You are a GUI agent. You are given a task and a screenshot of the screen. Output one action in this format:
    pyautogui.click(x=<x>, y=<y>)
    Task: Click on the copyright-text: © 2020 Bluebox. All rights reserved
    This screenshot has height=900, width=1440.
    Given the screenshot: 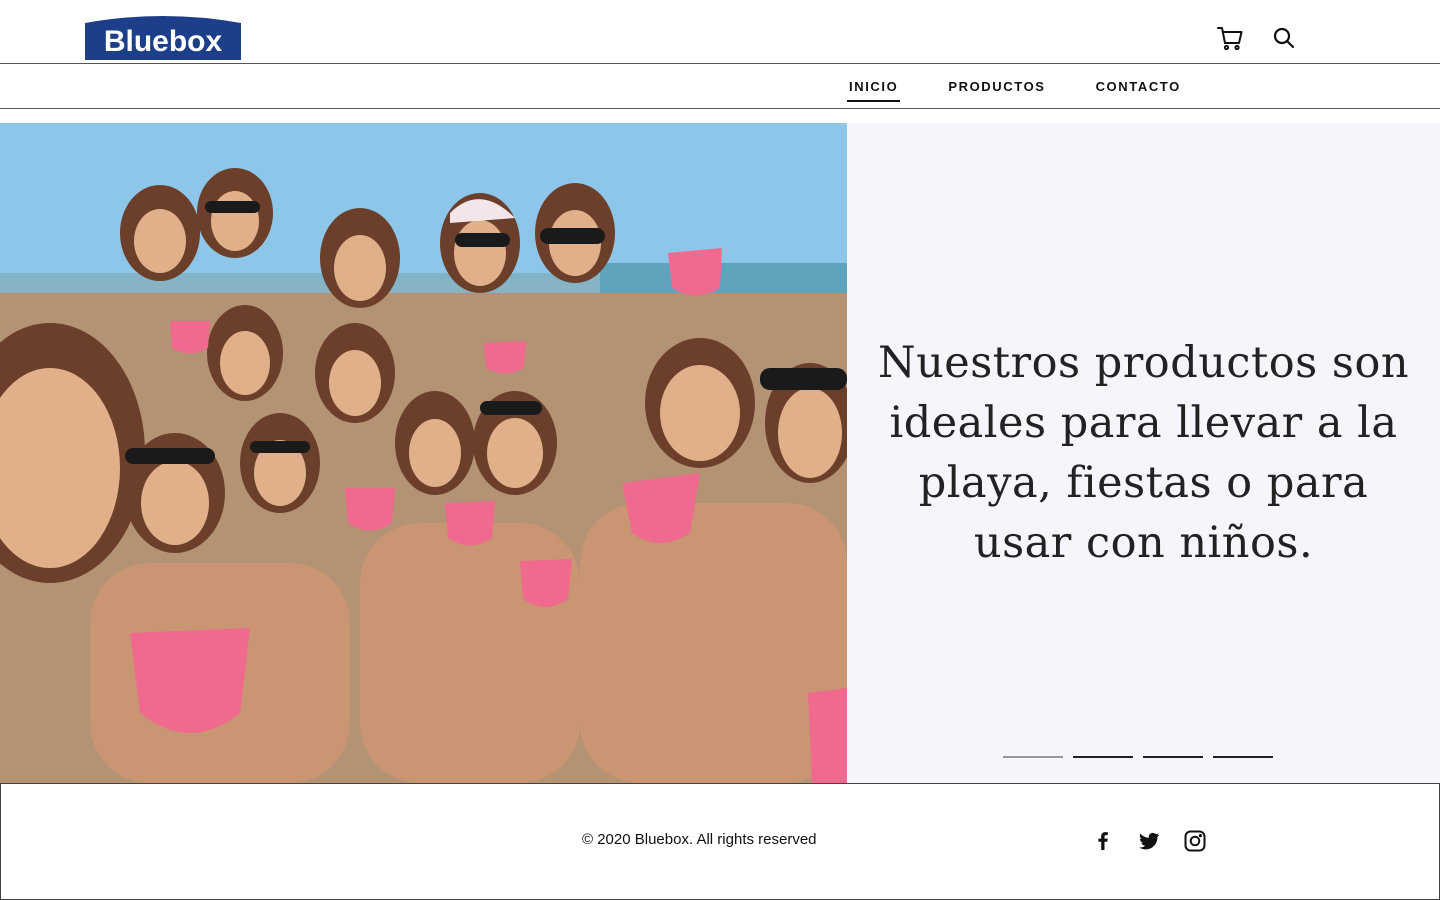 What is the action you would take?
    pyautogui.click(x=699, y=839)
    